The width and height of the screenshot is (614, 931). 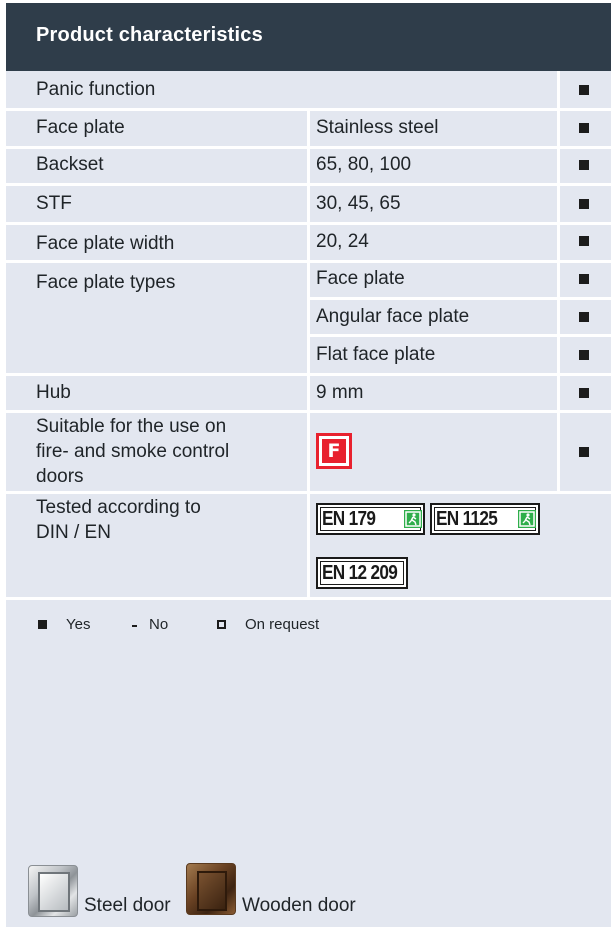 I want to click on label-face-plate-types: Face plate types, so click(x=106, y=282).